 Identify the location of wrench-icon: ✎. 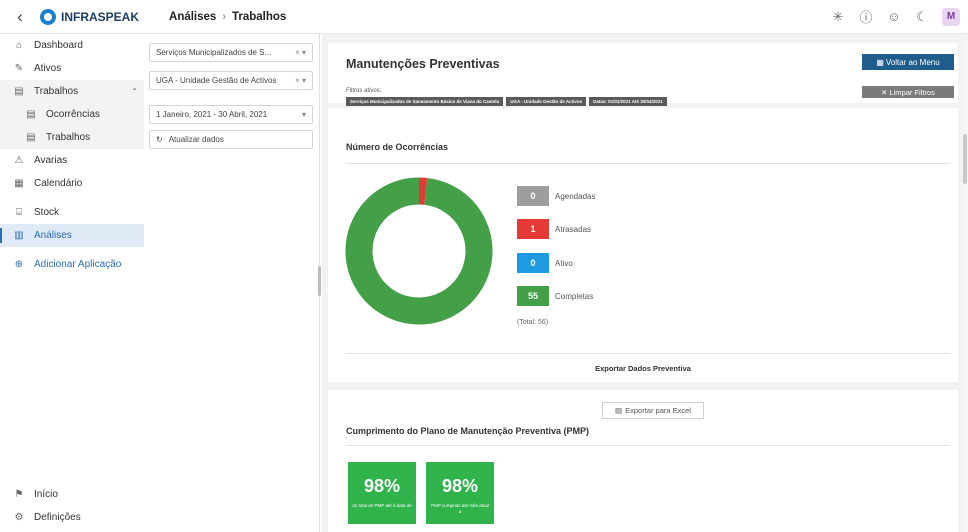
(19, 68).